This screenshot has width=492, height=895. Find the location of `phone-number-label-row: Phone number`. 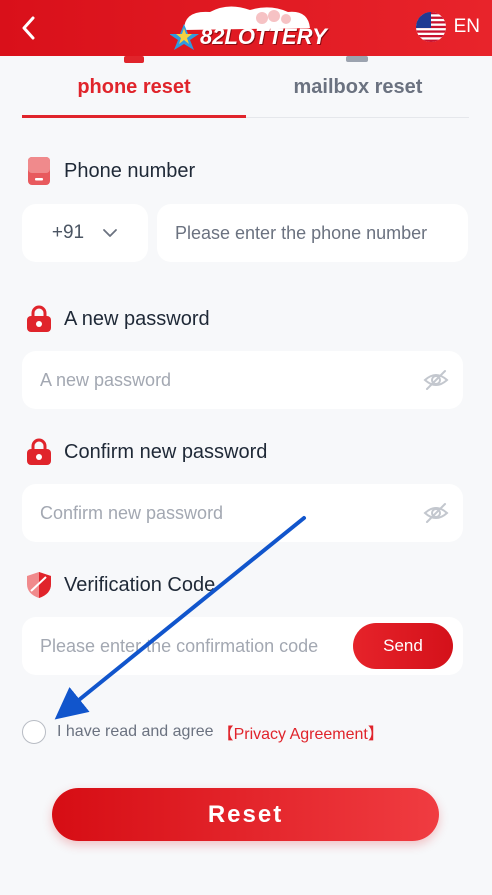

phone-number-label-row: Phone number is located at coordinates (110, 171).